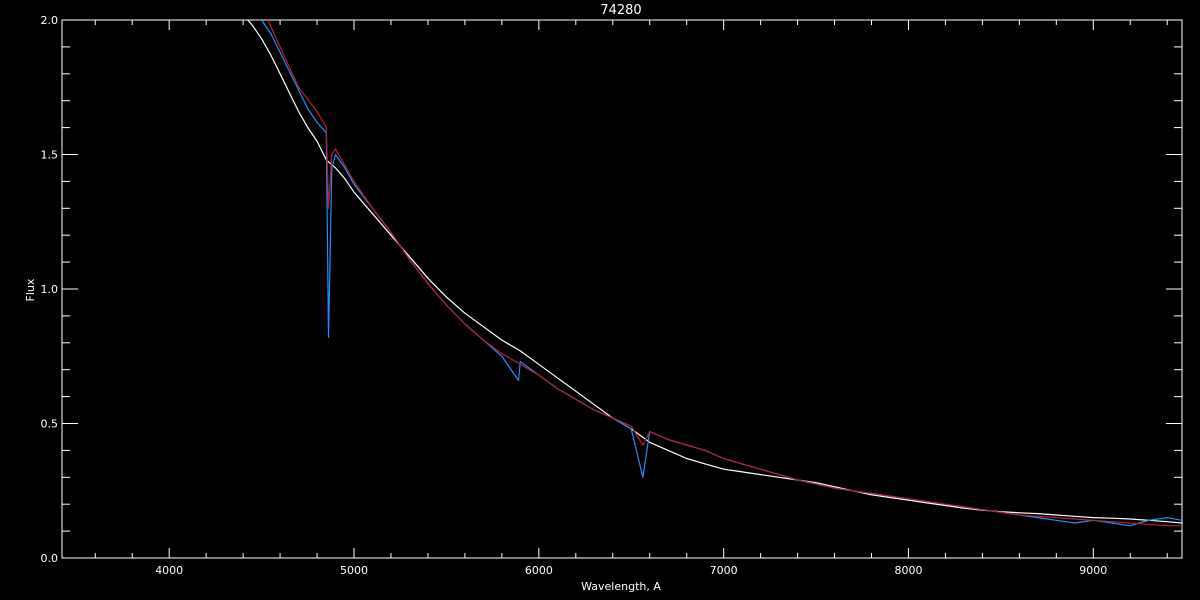 The image size is (1200, 600). What do you see at coordinates (50, 20) in the screenshot?
I see `y-tick-label: 2.0` at bounding box center [50, 20].